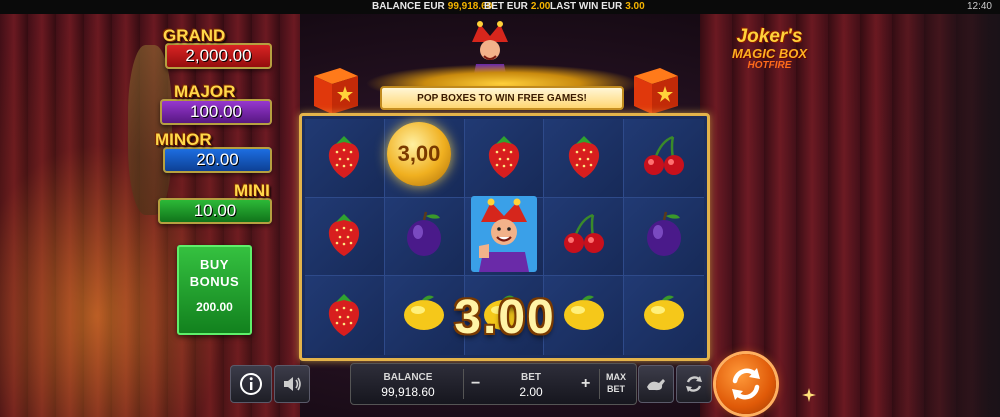 The width and height of the screenshot is (1000, 417). I want to click on logo-line-2: MAGIC BOX, so click(769, 53).